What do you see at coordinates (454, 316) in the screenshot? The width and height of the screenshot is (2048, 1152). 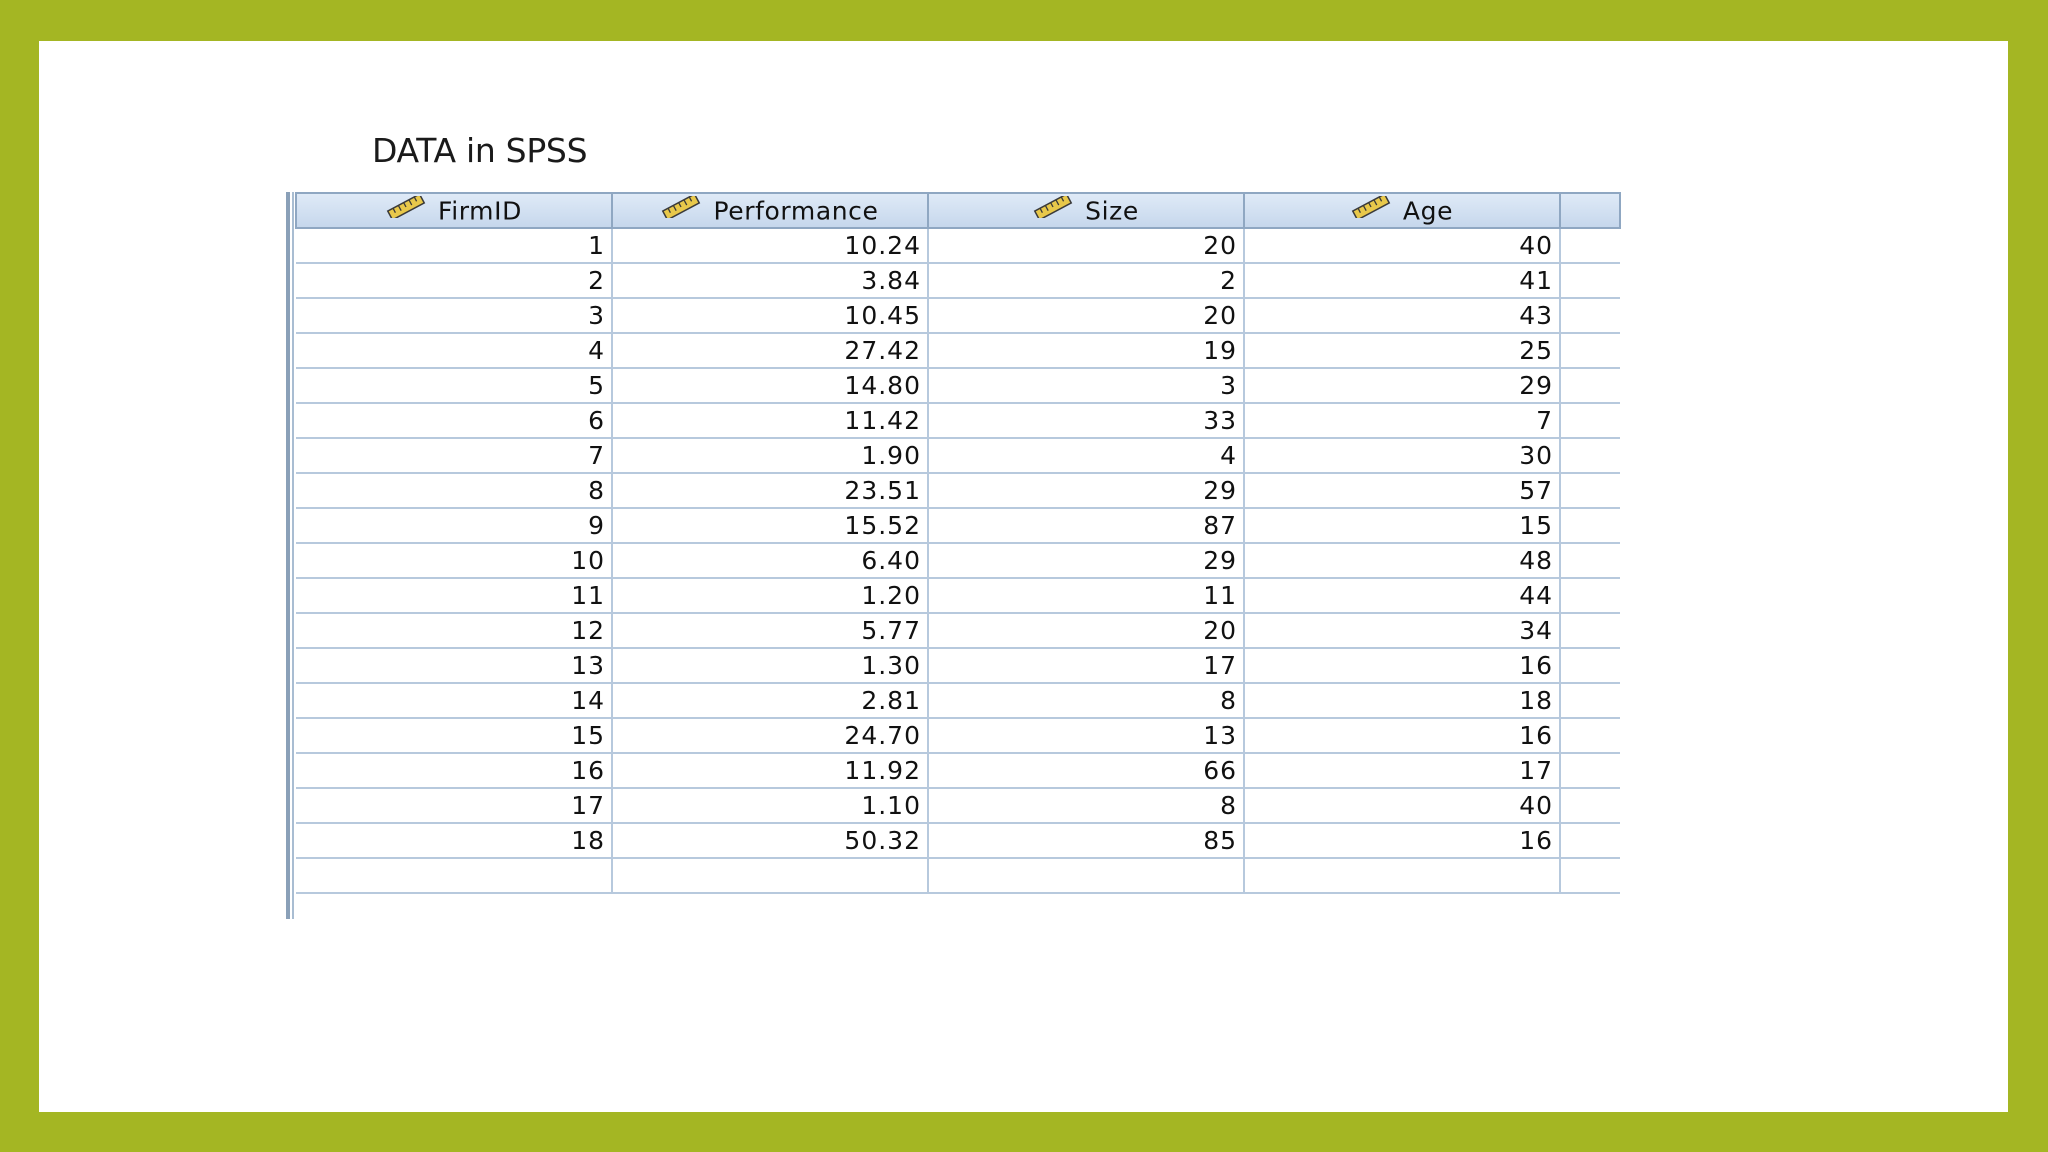 I see `cell-firmid: 3` at bounding box center [454, 316].